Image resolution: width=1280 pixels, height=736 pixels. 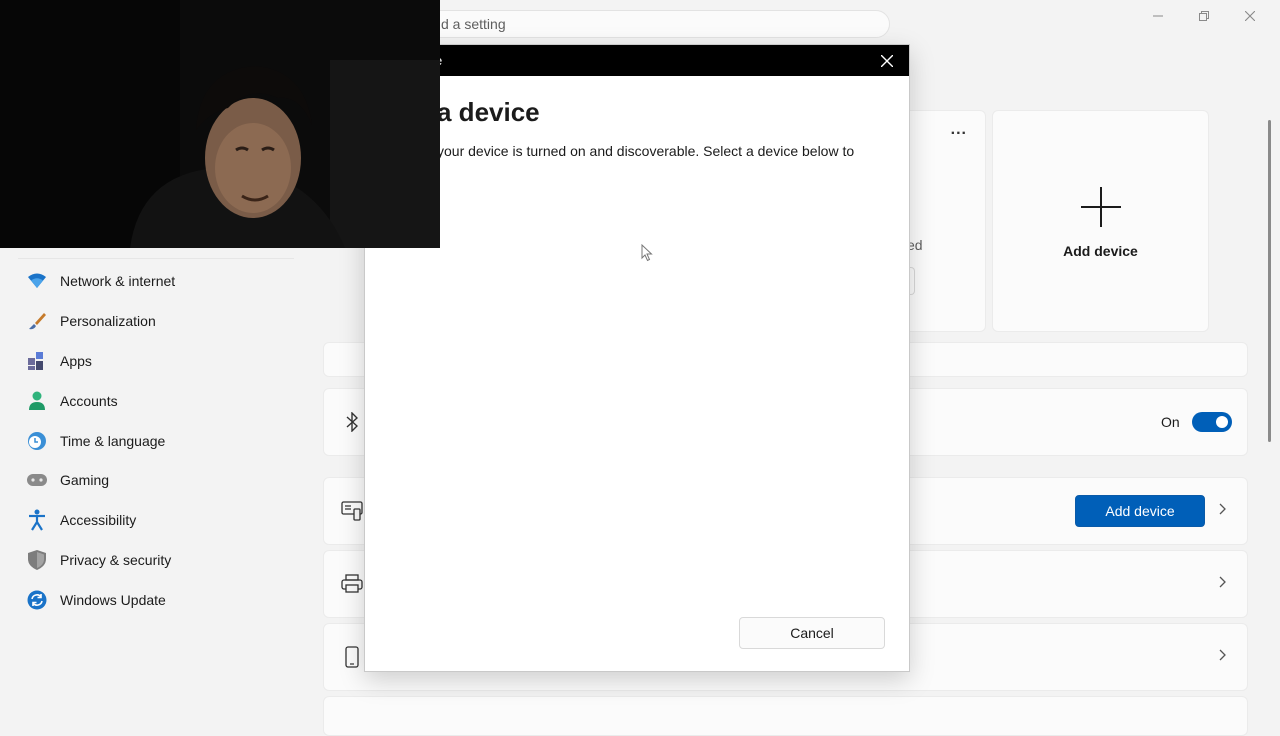 I want to click on sidebar-item-label: Apps, so click(x=76, y=361).